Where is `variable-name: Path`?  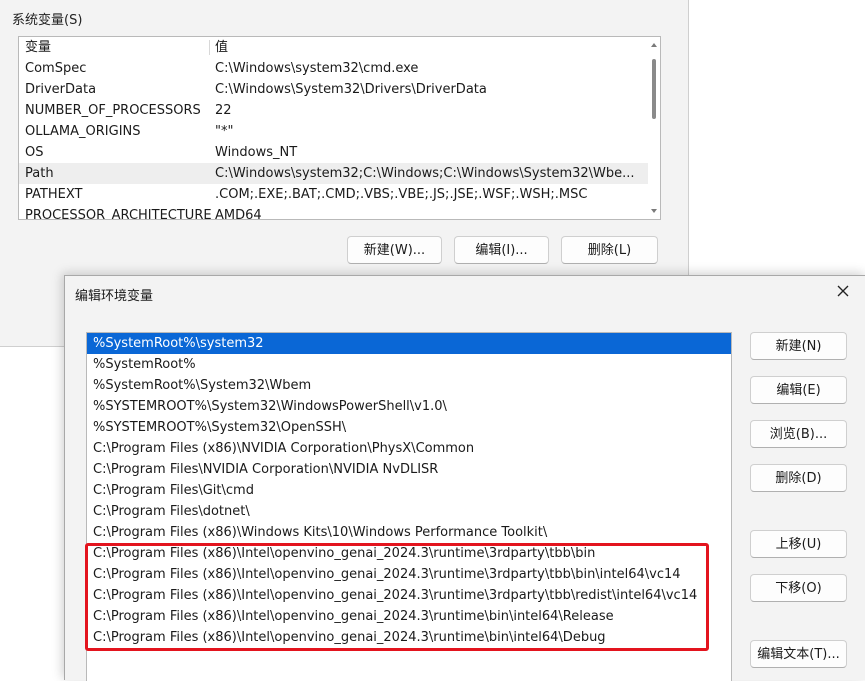 variable-name: Path is located at coordinates (39, 173).